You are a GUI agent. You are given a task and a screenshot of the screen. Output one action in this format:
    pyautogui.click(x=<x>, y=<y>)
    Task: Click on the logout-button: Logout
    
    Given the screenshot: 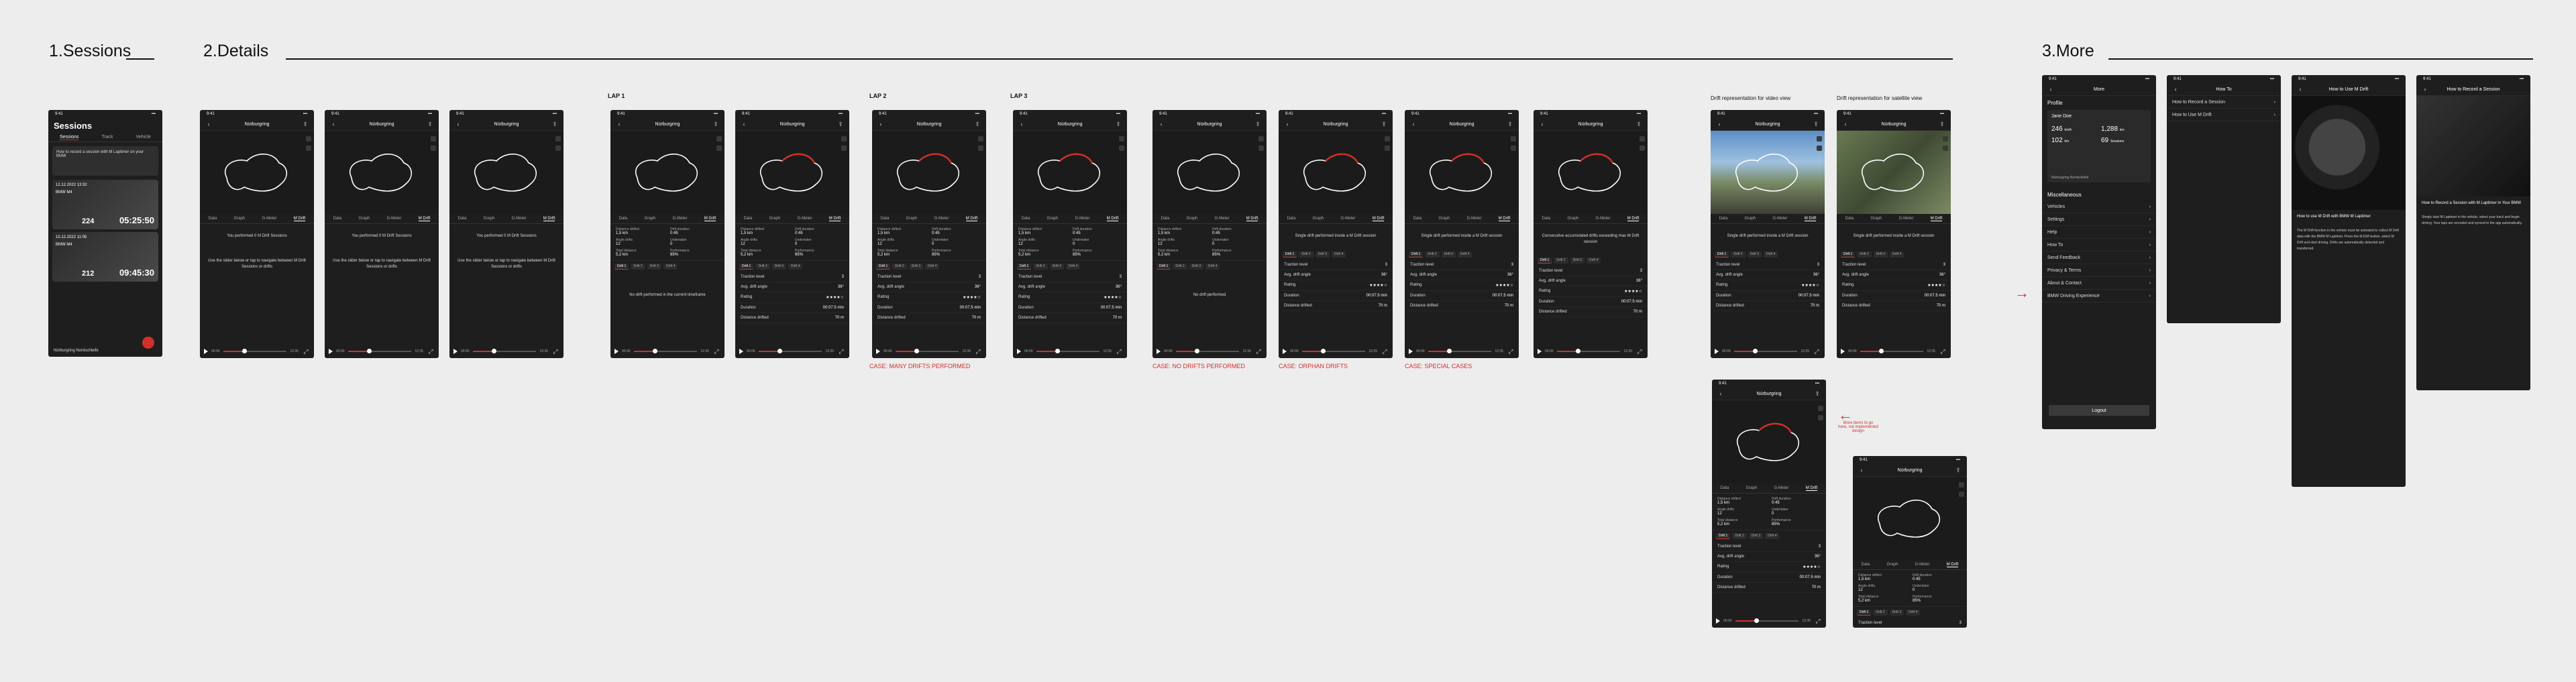 What is the action you would take?
    pyautogui.click(x=2099, y=410)
    